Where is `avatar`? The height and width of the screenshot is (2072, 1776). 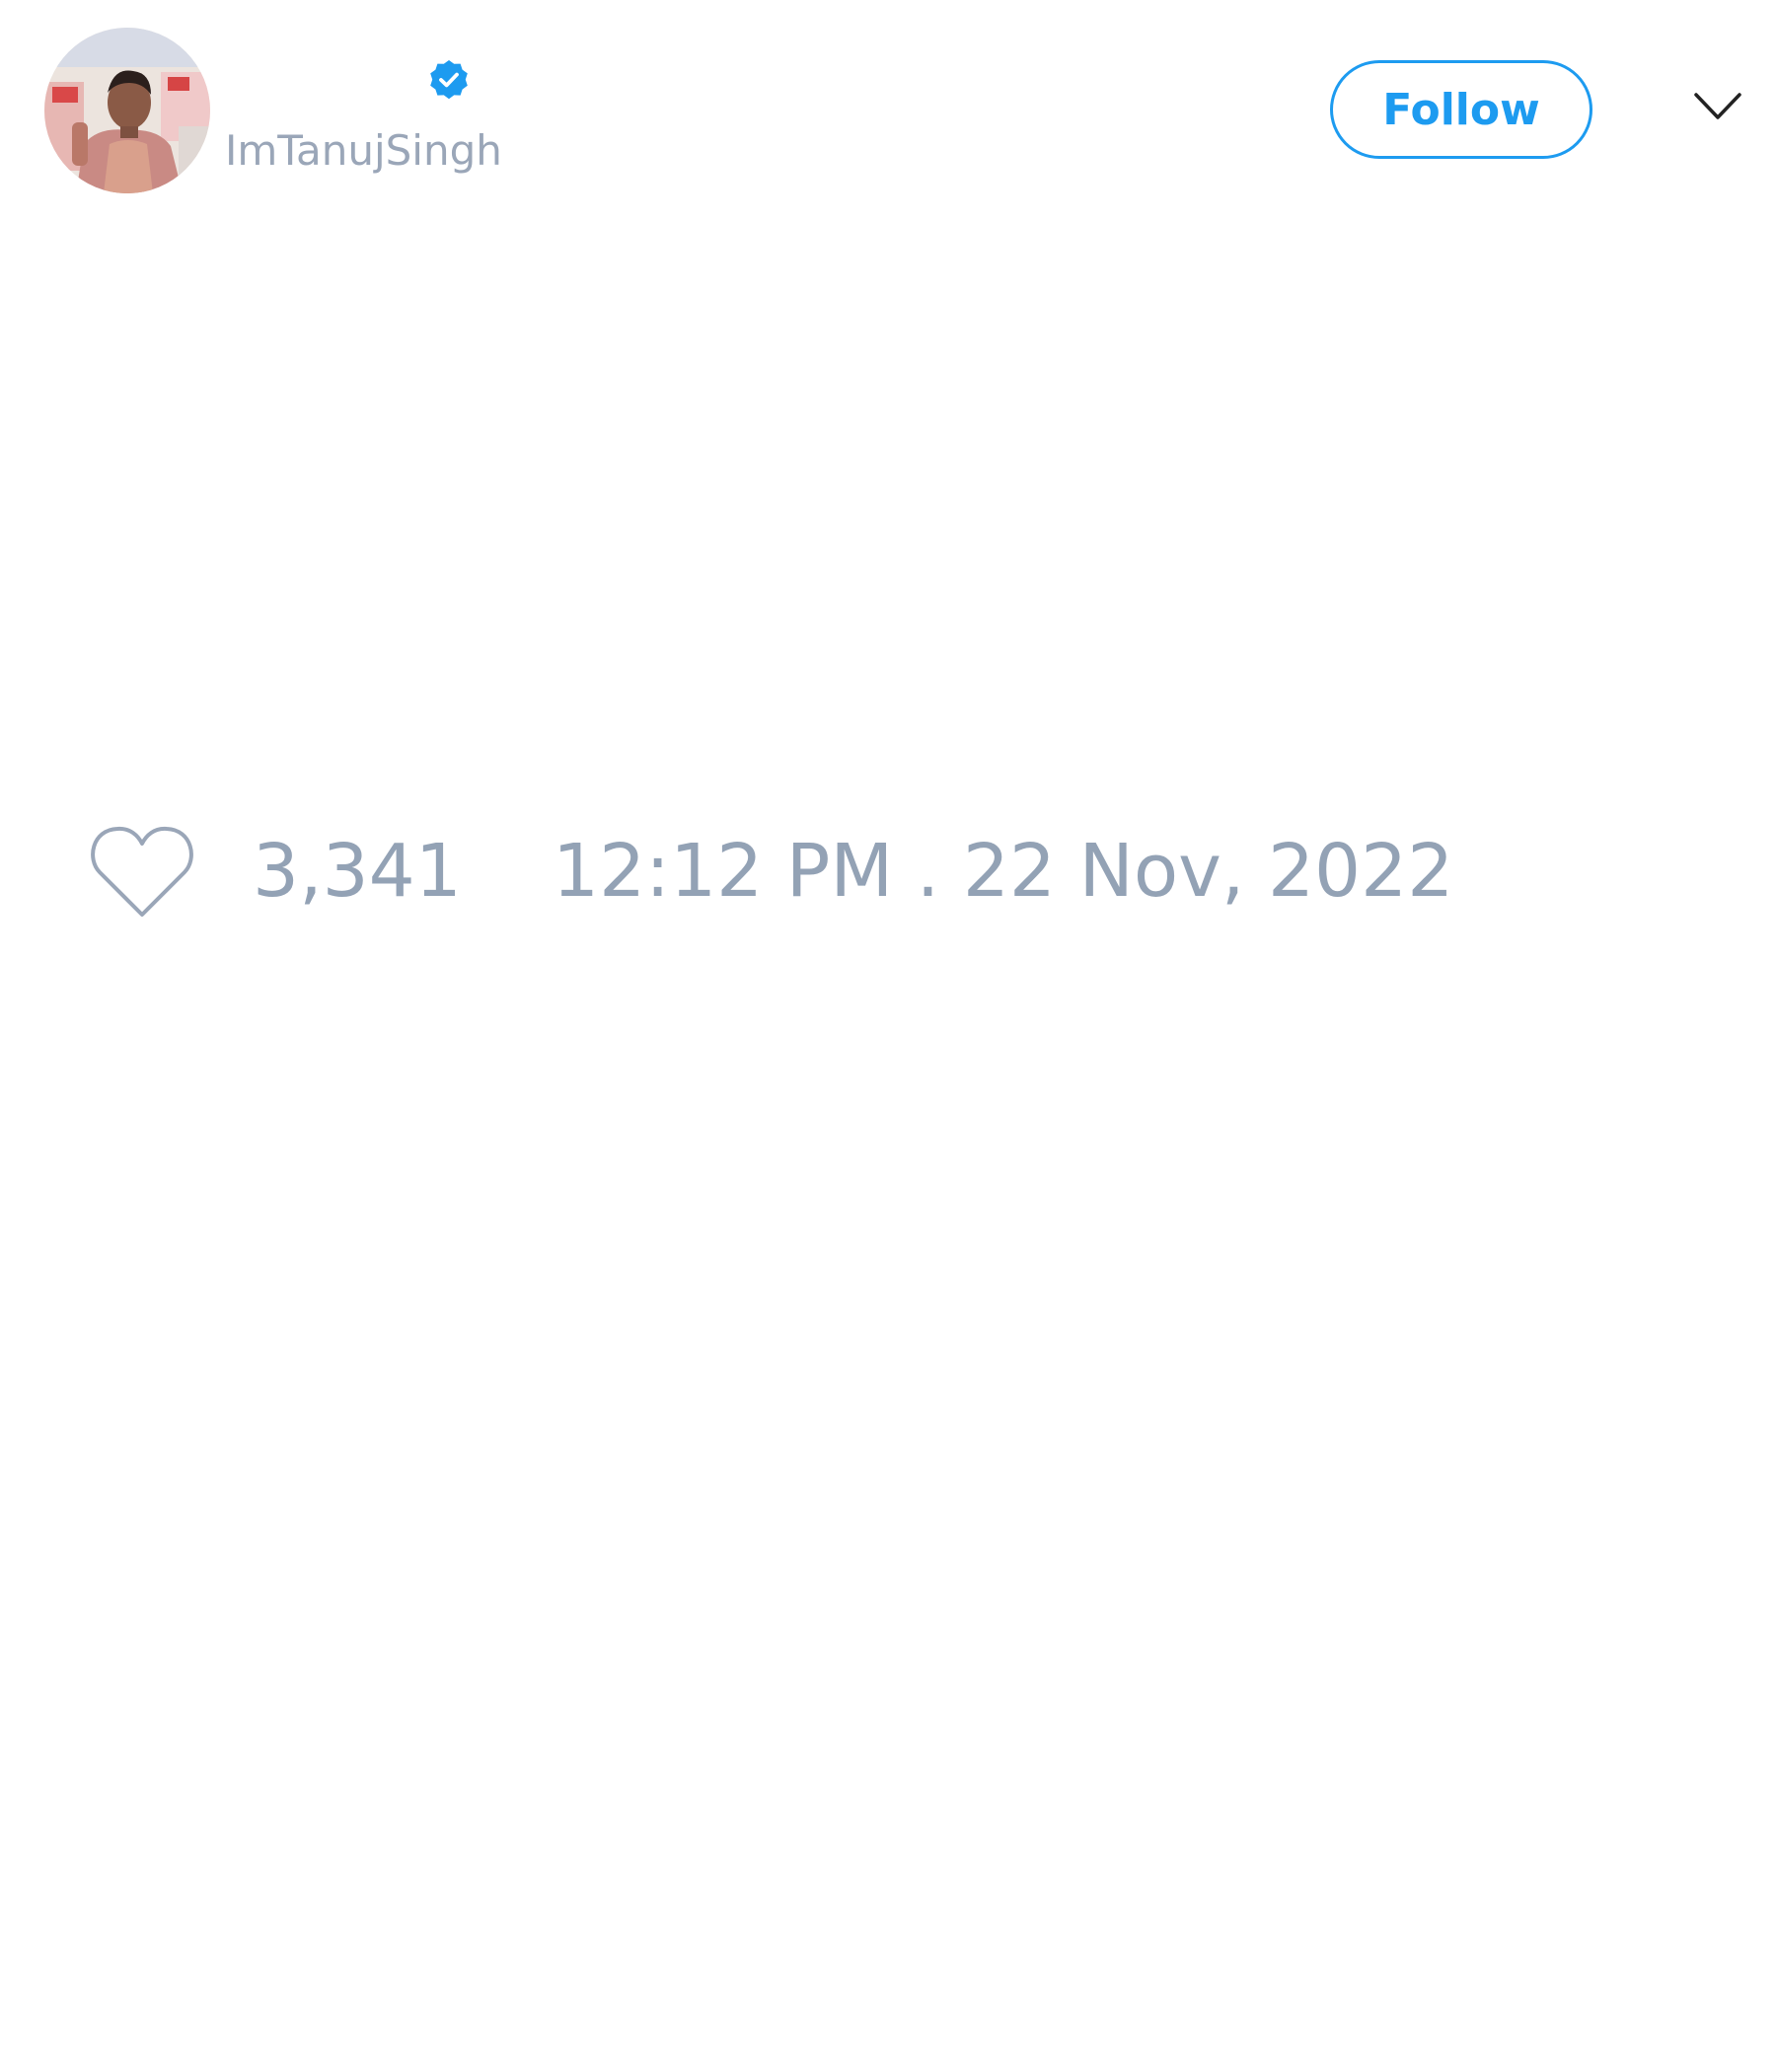 avatar is located at coordinates (127, 111).